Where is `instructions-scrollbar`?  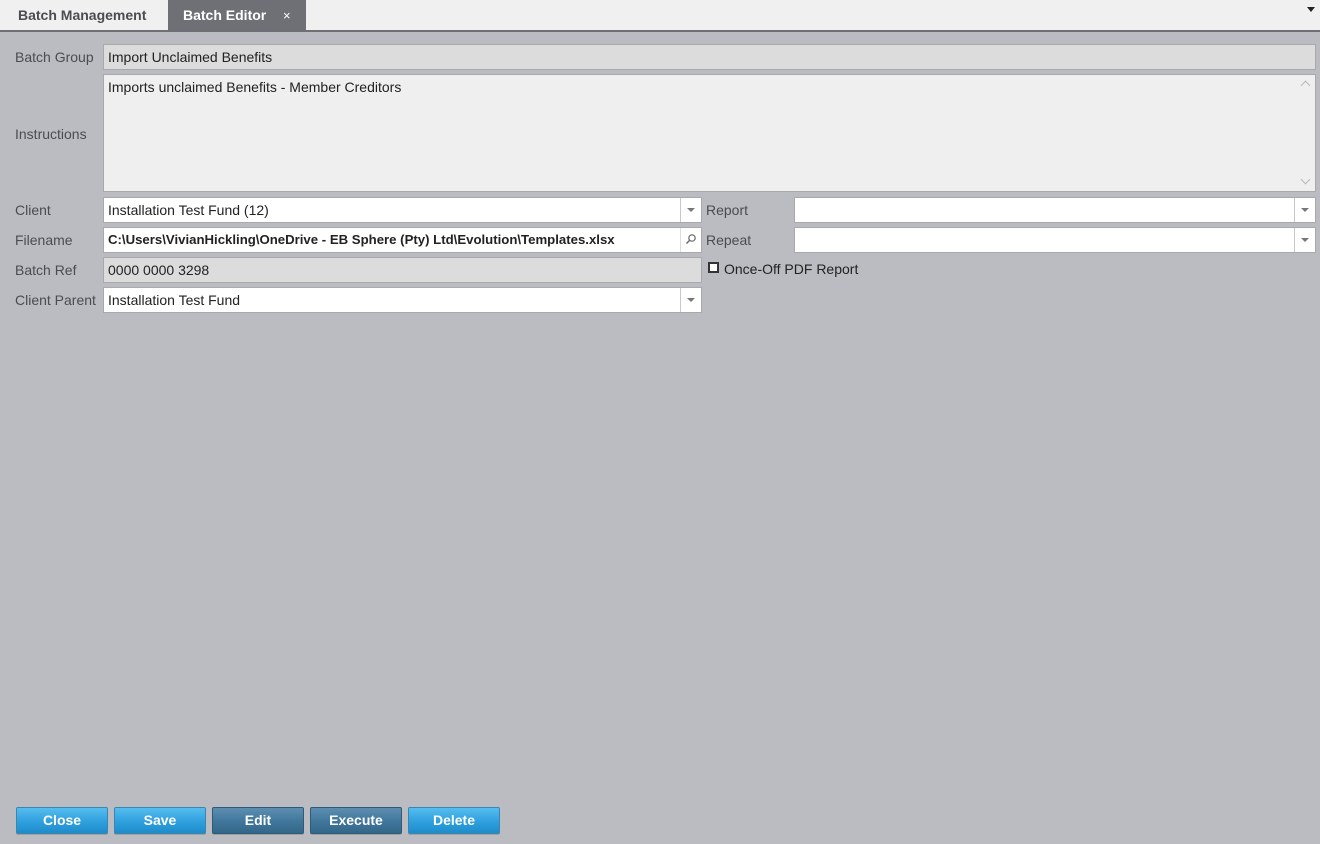
instructions-scrollbar is located at coordinates (1305, 133).